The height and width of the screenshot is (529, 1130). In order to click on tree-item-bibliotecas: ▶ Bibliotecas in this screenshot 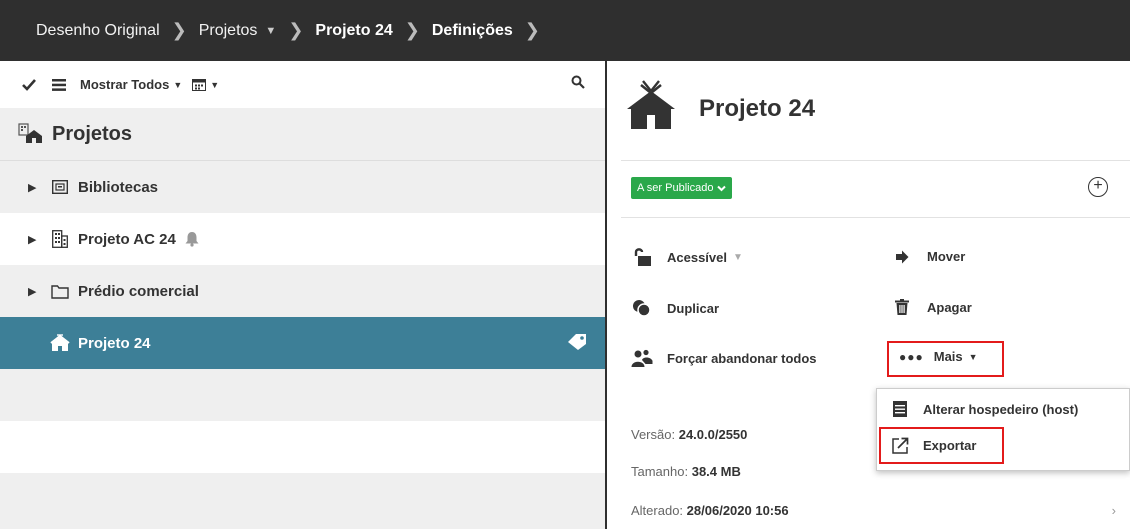, I will do `click(302, 187)`.